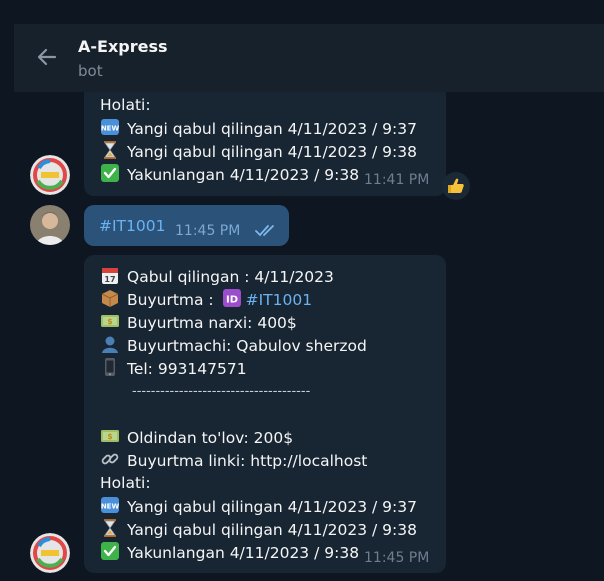  I want to click on message-time: 11:41 PM, so click(397, 180).